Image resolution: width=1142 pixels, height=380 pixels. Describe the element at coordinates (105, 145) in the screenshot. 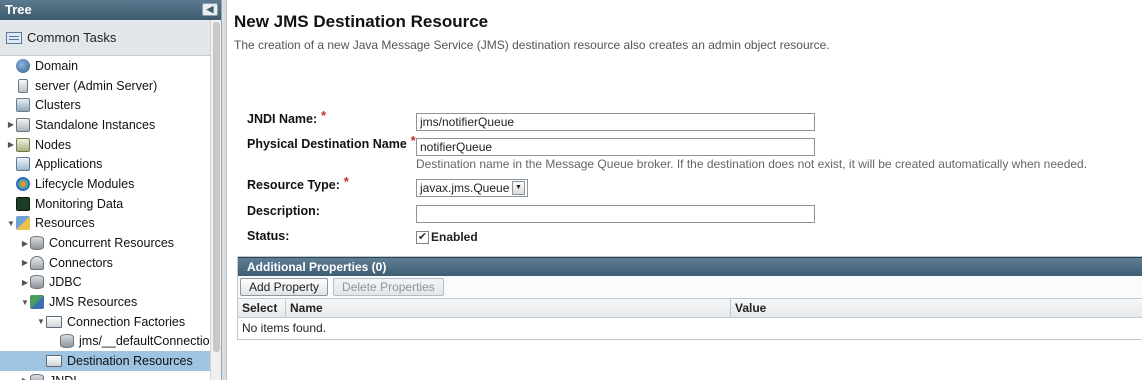

I see `tree-item-nodes: ▶ Nodes` at that location.